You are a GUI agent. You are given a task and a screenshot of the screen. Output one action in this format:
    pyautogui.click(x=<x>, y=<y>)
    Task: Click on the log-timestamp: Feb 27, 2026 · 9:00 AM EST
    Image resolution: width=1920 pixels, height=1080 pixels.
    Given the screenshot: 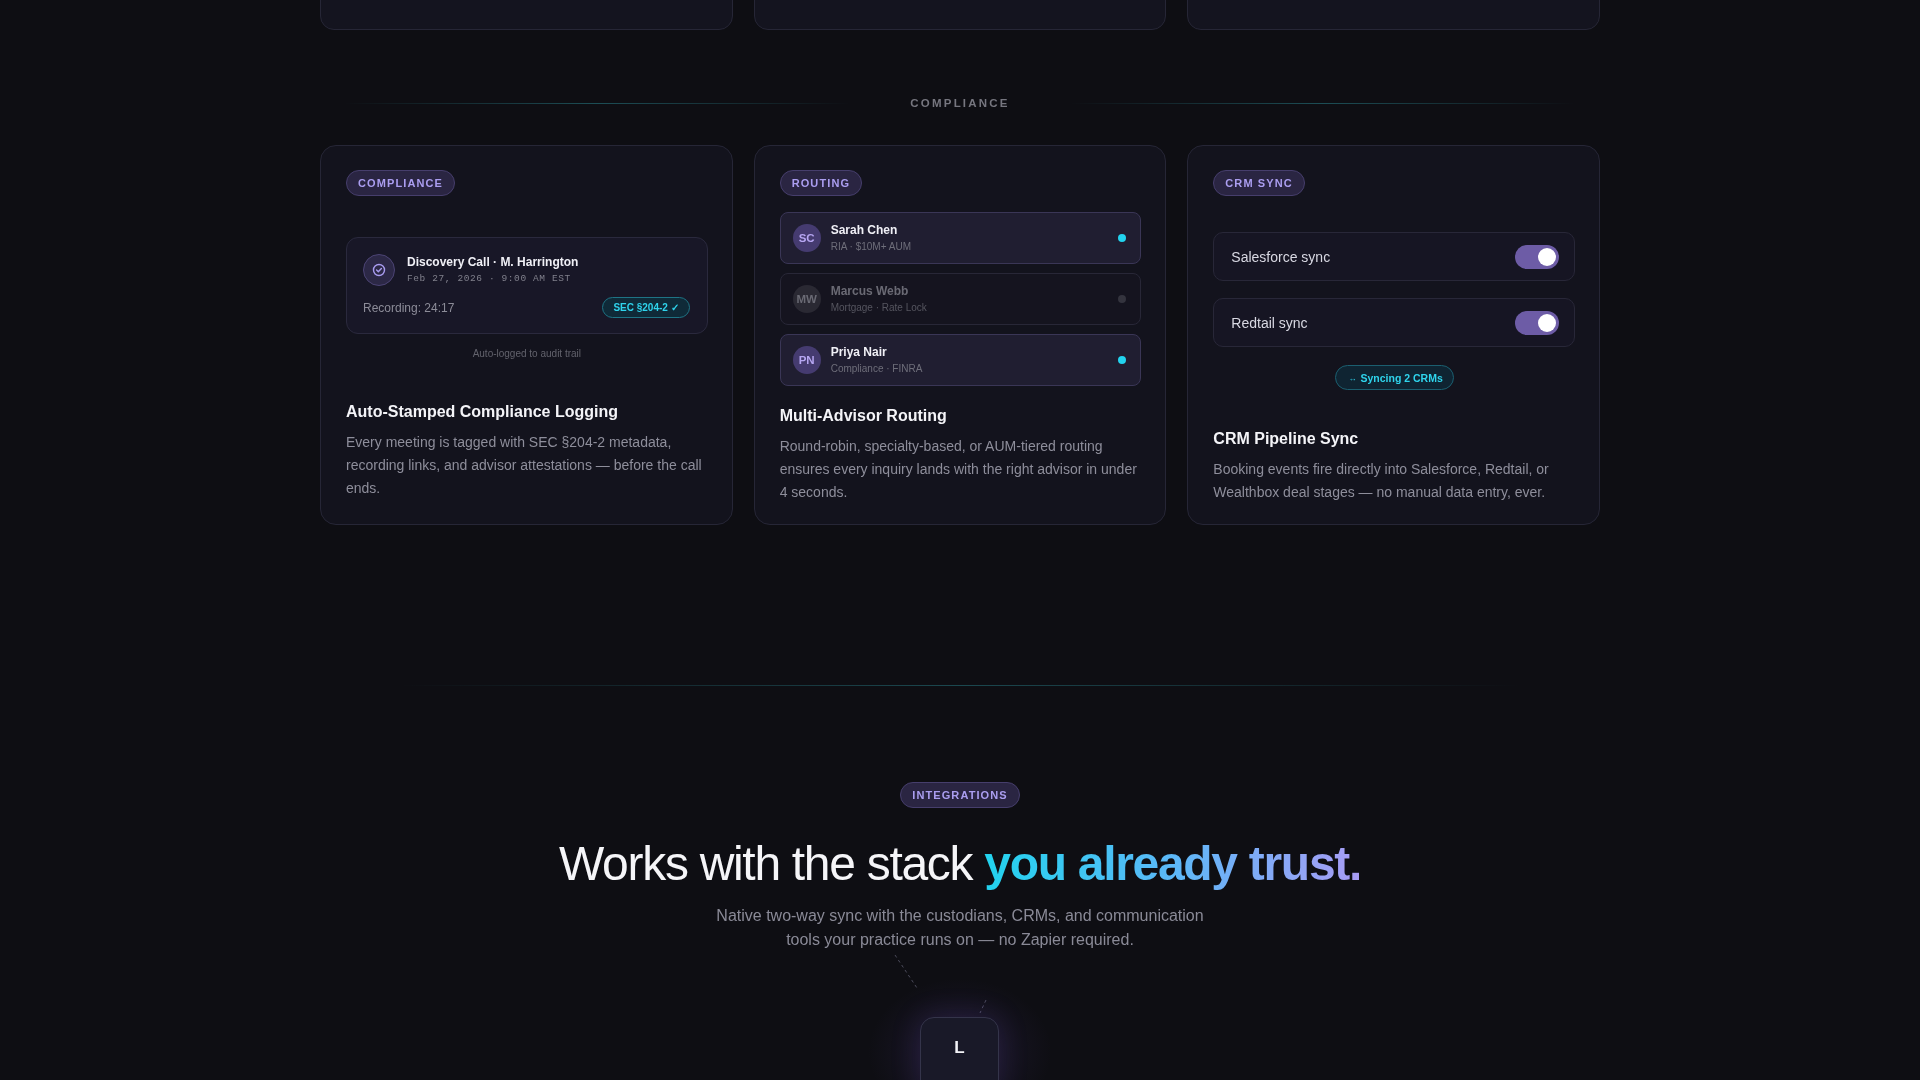 What is the action you would take?
    pyautogui.click(x=489, y=278)
    